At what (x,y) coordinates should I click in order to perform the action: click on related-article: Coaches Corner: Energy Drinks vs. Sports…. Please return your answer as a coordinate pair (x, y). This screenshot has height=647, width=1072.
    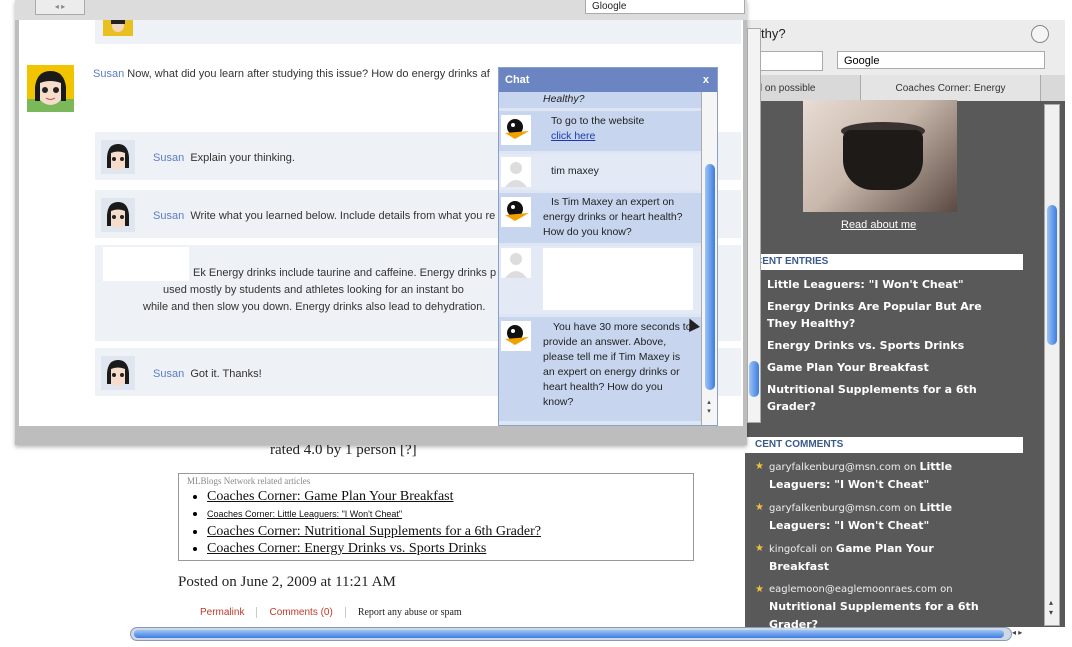
    Looking at the image, I should click on (450, 548).